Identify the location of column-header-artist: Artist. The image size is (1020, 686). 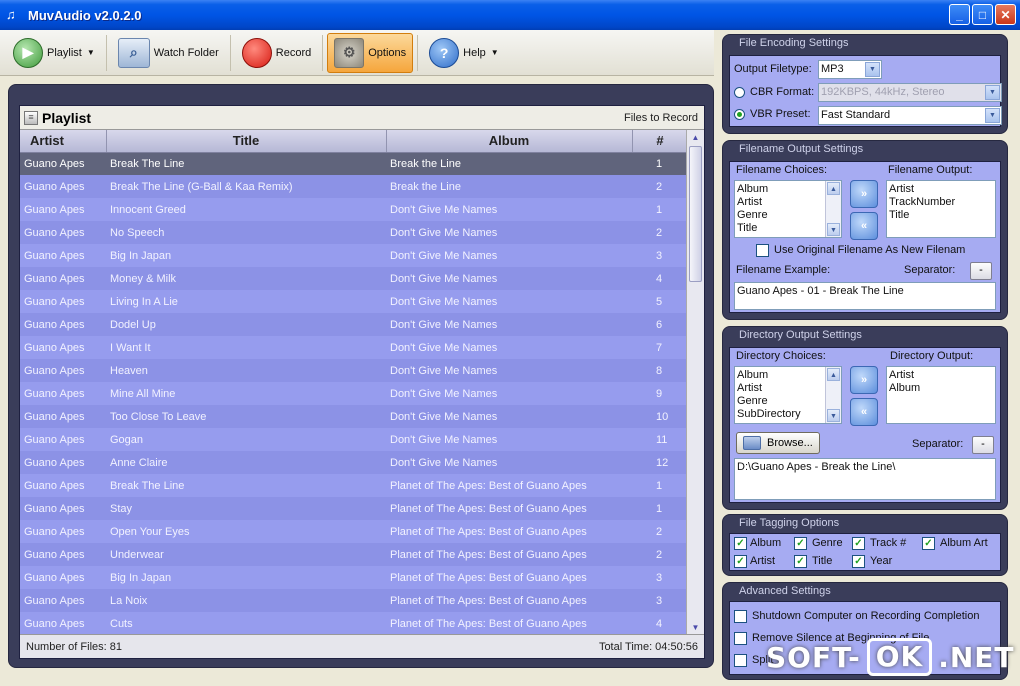
(63, 141).